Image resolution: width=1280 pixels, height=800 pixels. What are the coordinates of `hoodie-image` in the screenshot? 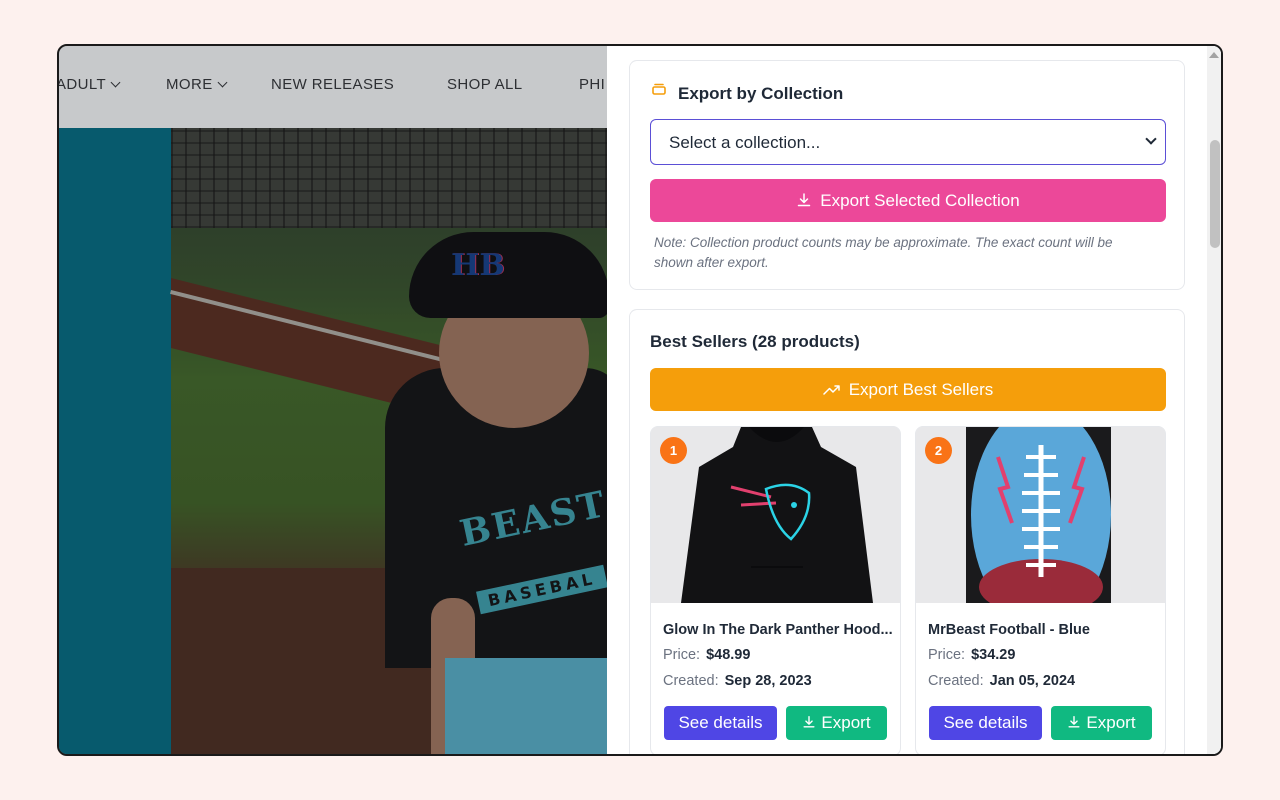 It's located at (775, 515).